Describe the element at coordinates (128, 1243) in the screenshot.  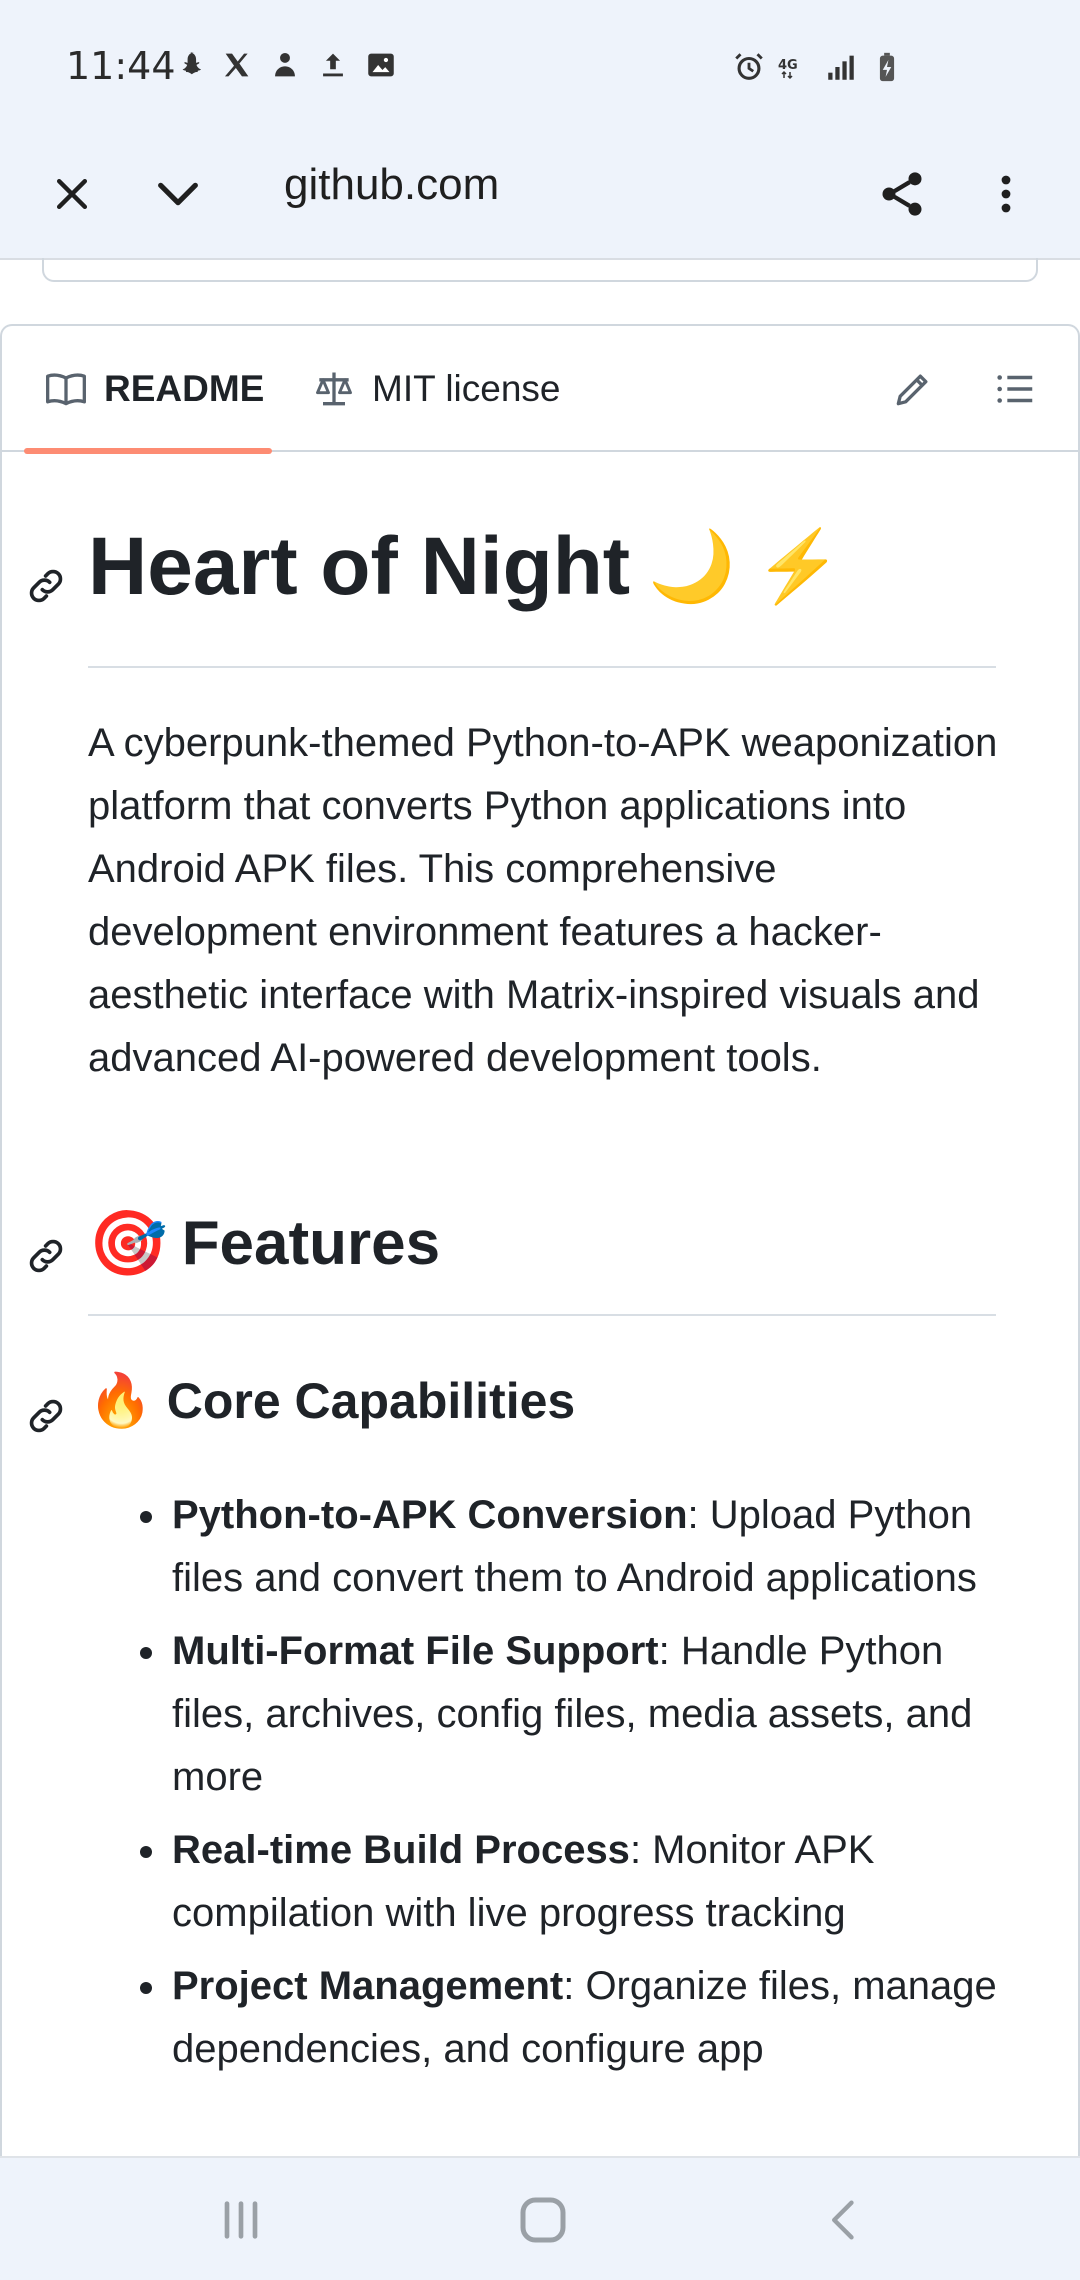
I see `target-emoji: 🎯` at that location.